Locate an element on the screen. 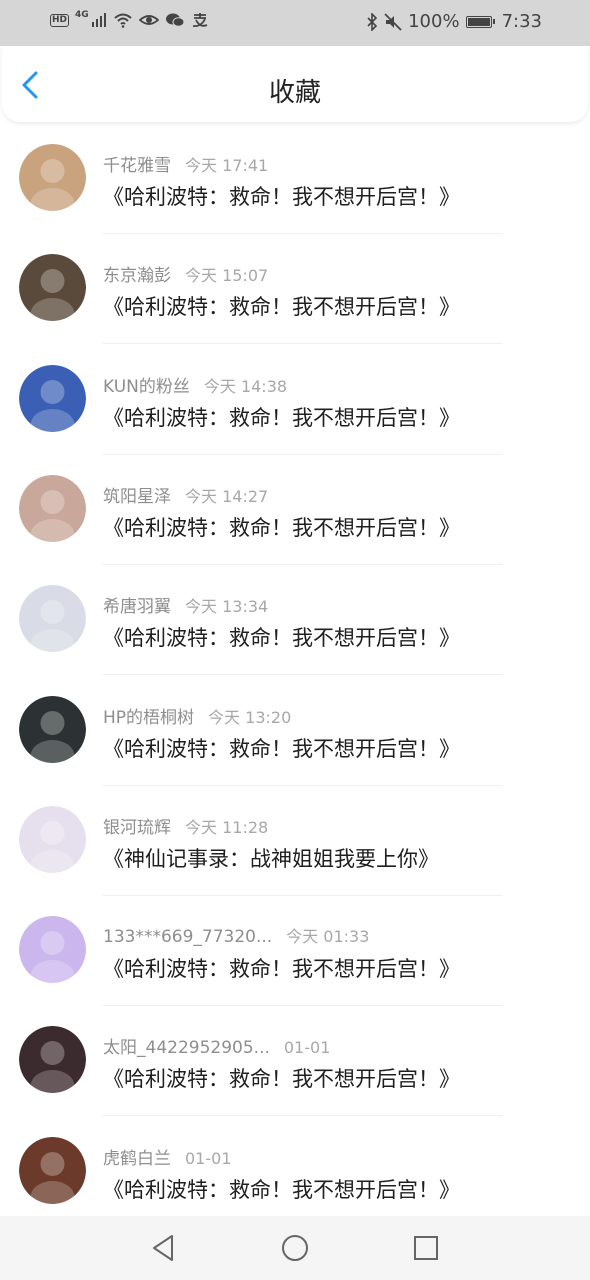  timestamp: 今天 01:33 is located at coordinates (328, 937).